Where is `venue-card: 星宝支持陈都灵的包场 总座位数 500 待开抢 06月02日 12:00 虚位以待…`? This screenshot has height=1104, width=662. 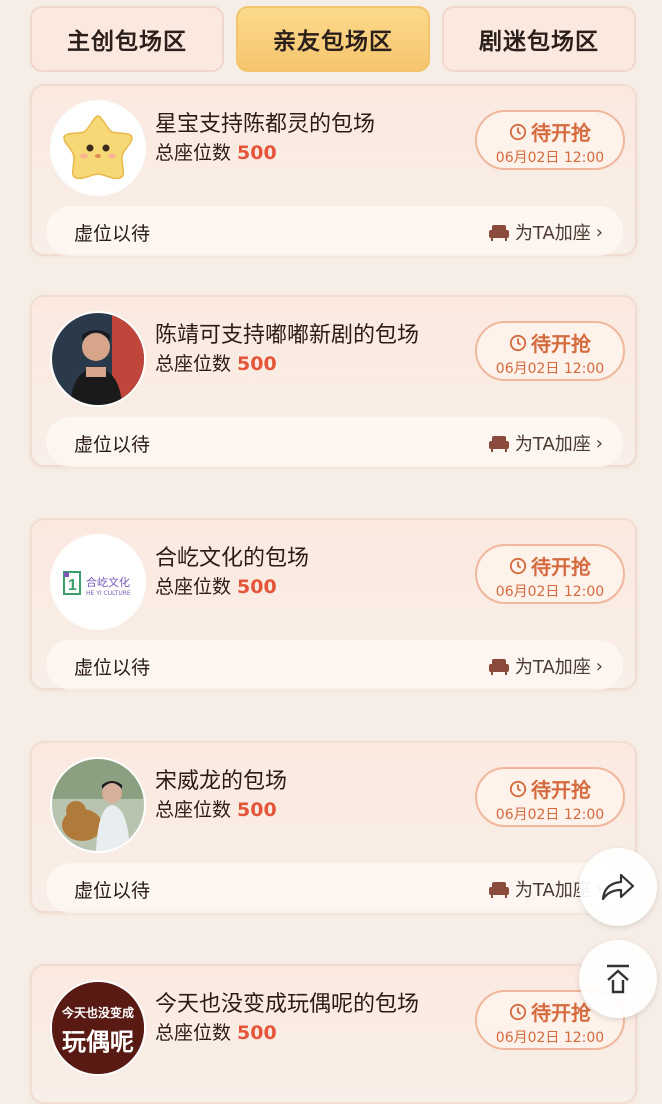
venue-card: 星宝支持陈都灵的包场 总座位数 500 待开抢 06月02日 12:00 虚位以待… is located at coordinates (333, 170).